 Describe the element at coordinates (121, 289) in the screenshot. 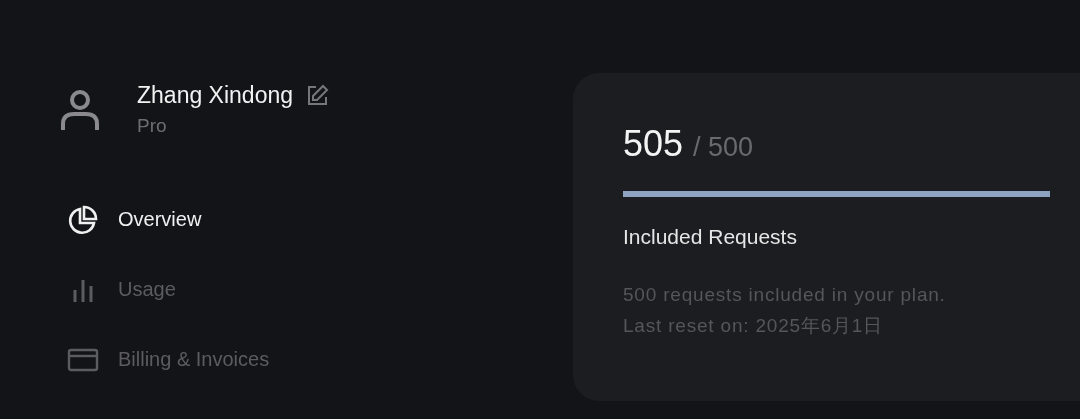

I see `nav-item: Usage` at that location.